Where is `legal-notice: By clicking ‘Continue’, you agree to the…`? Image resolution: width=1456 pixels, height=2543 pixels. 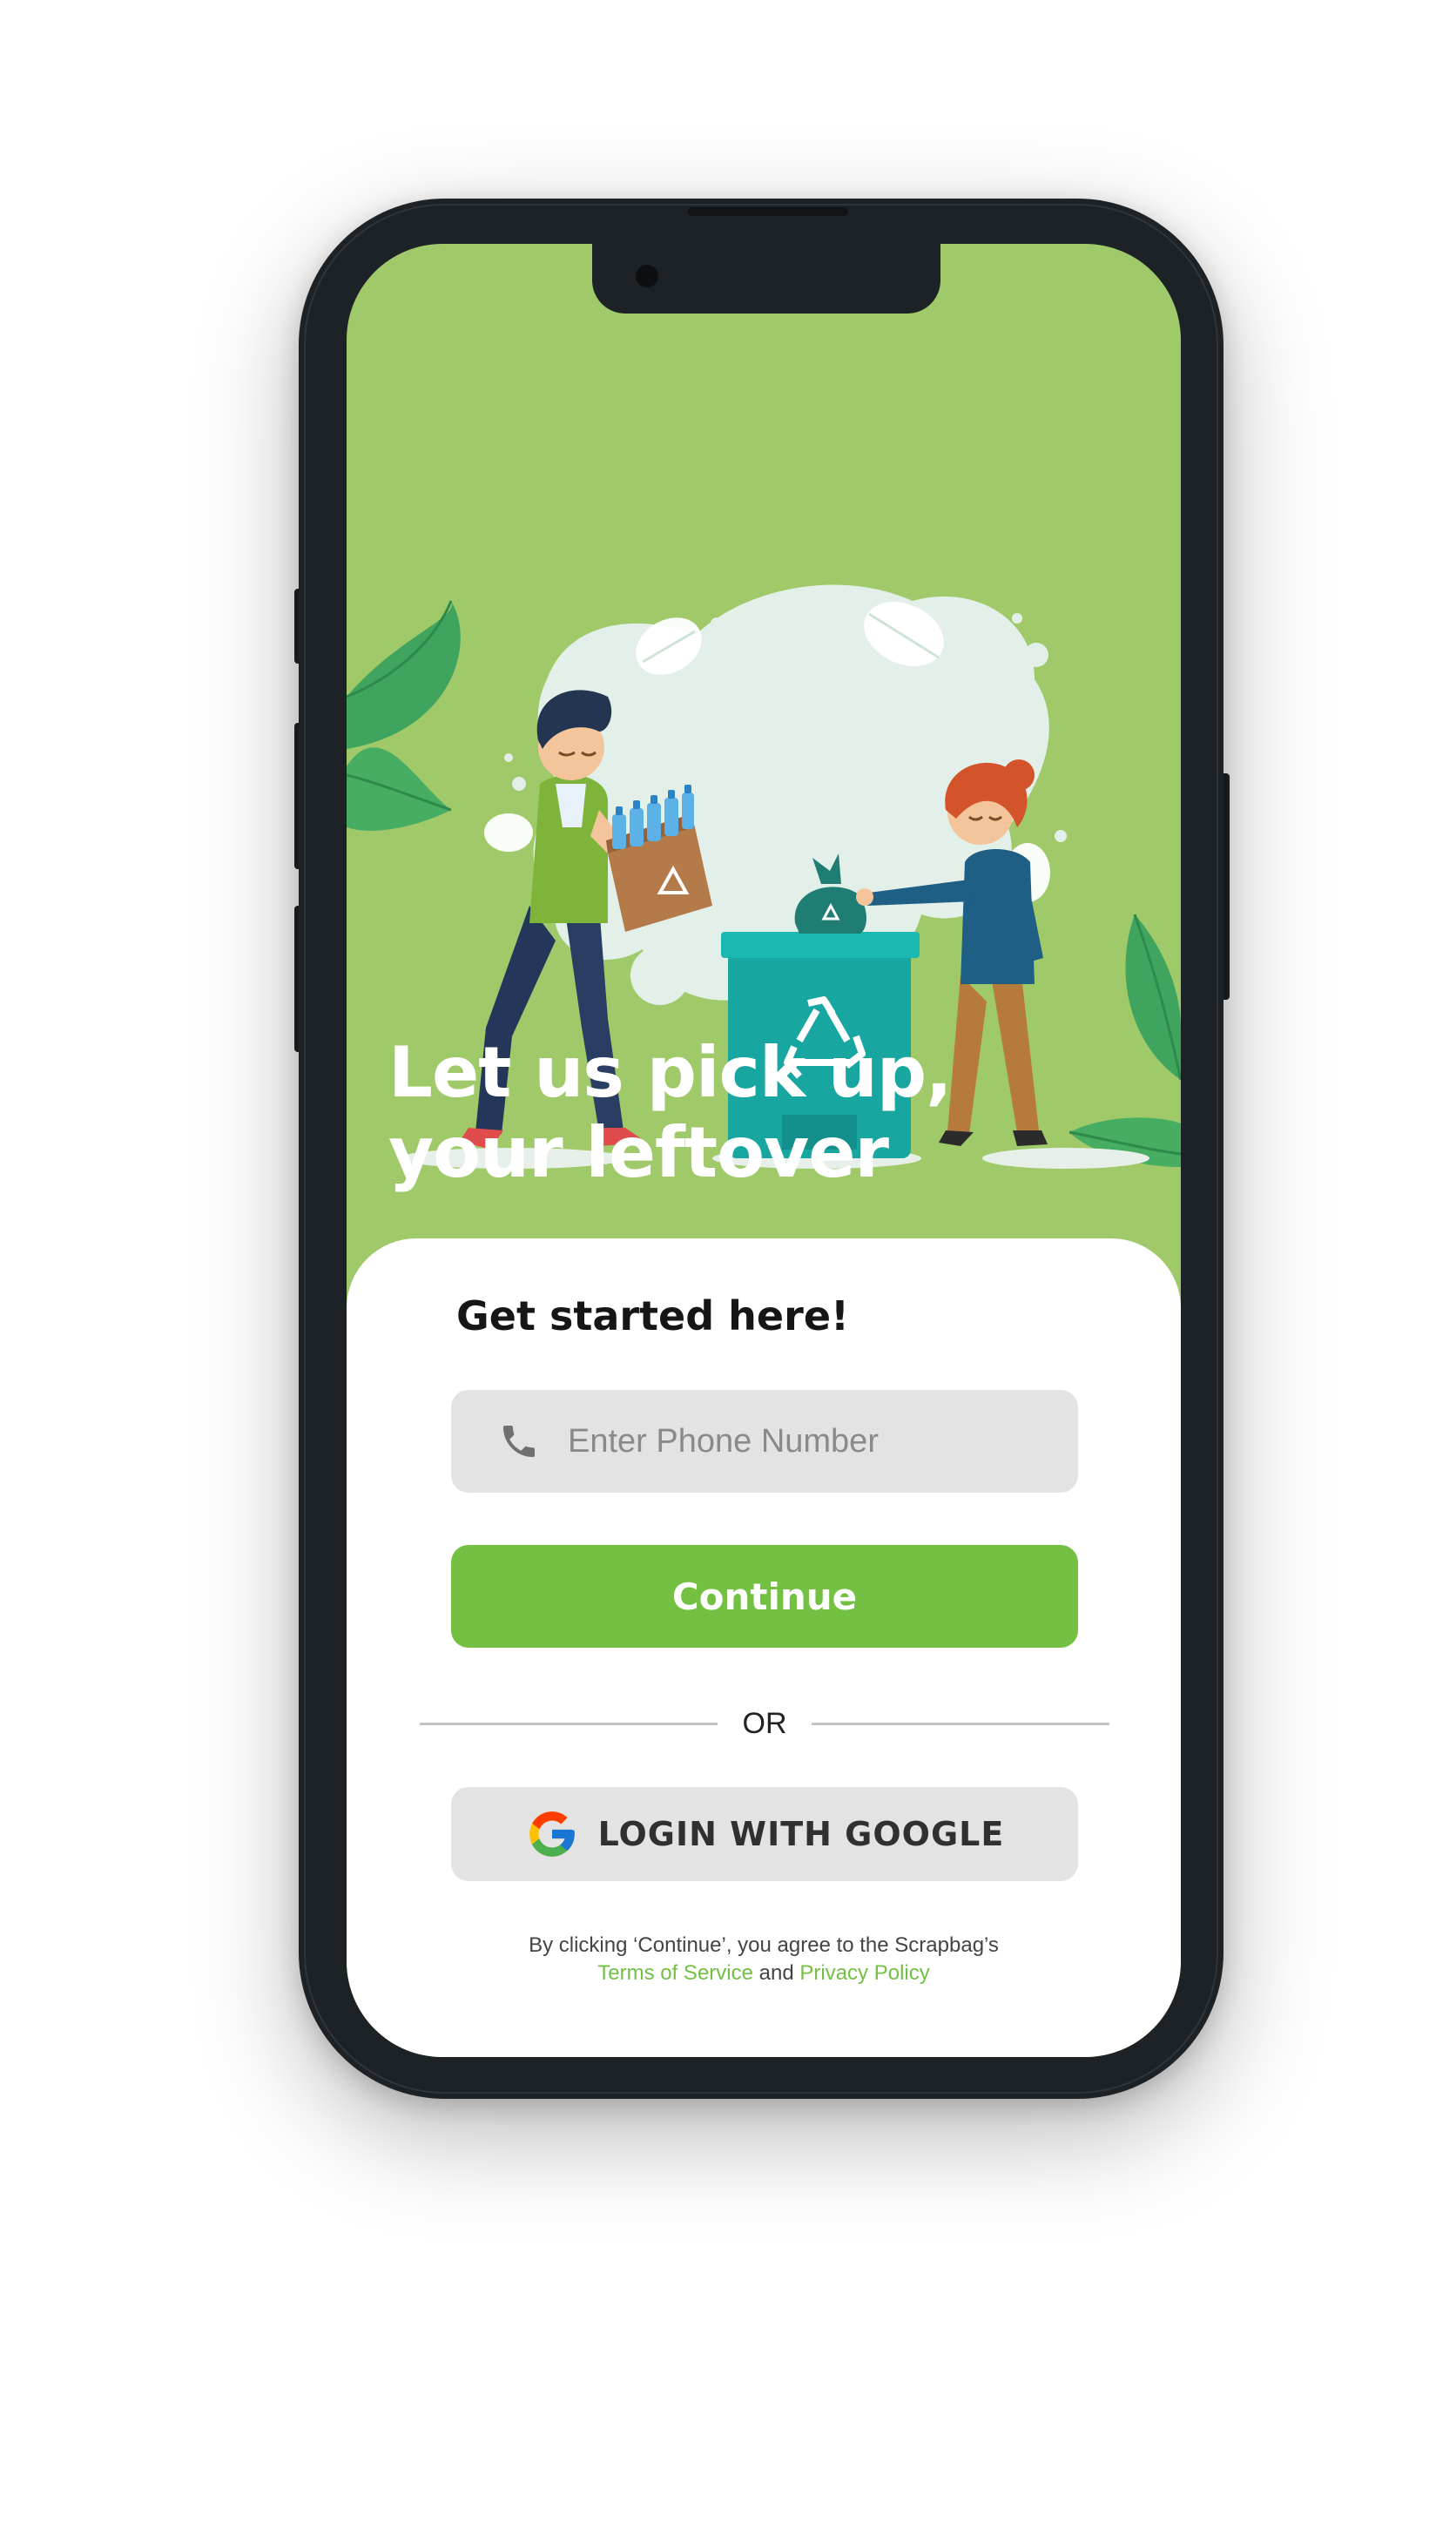
legal-notice: By clicking ‘Continue’, you agree to the… is located at coordinates (764, 1959).